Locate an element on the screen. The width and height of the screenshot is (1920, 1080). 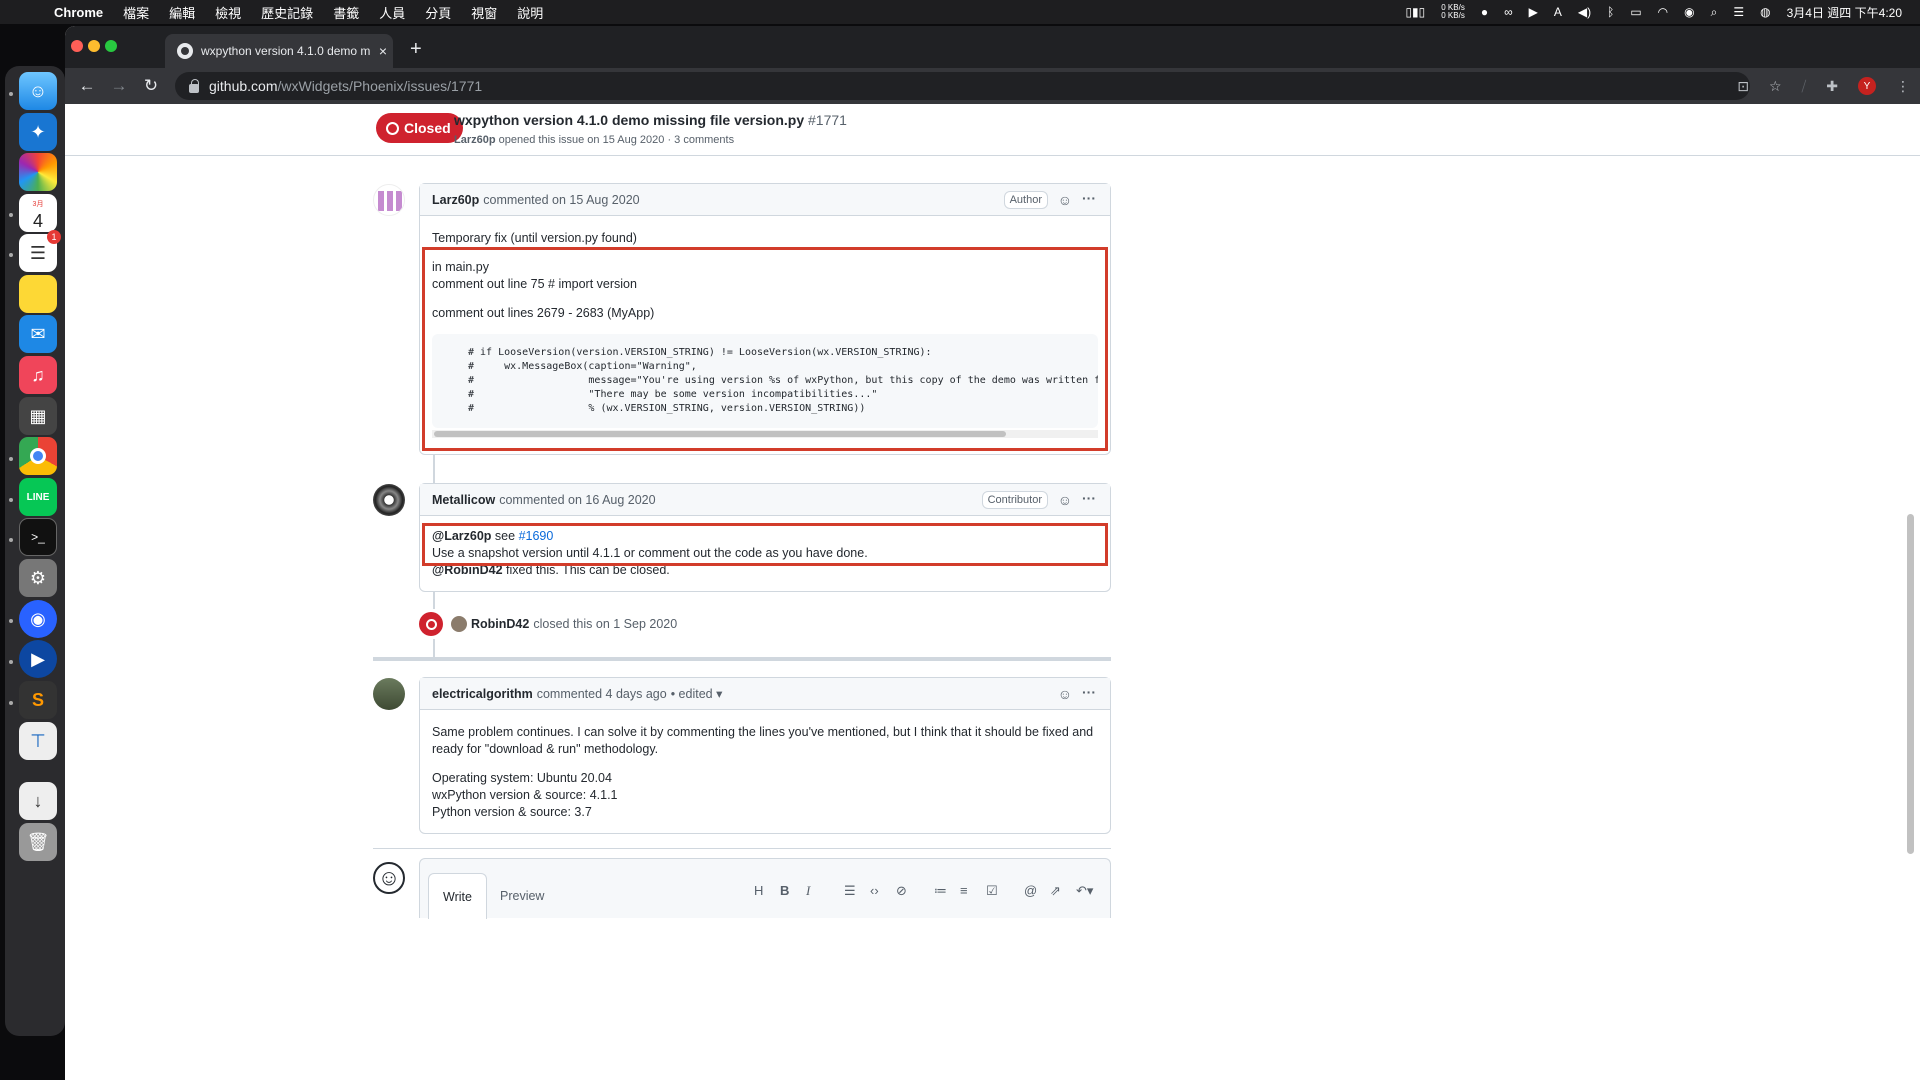
zoom-window-button is located at coordinates (111, 46).